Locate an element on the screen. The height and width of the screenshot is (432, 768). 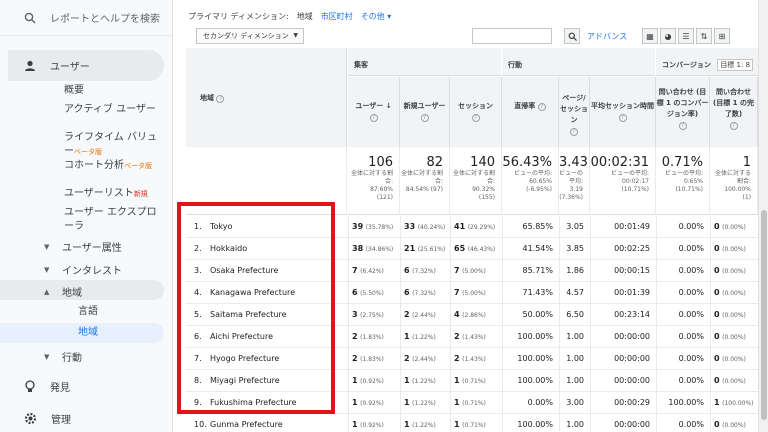
region-name-cell: 2. Hokkaido is located at coordinates (220, 248).